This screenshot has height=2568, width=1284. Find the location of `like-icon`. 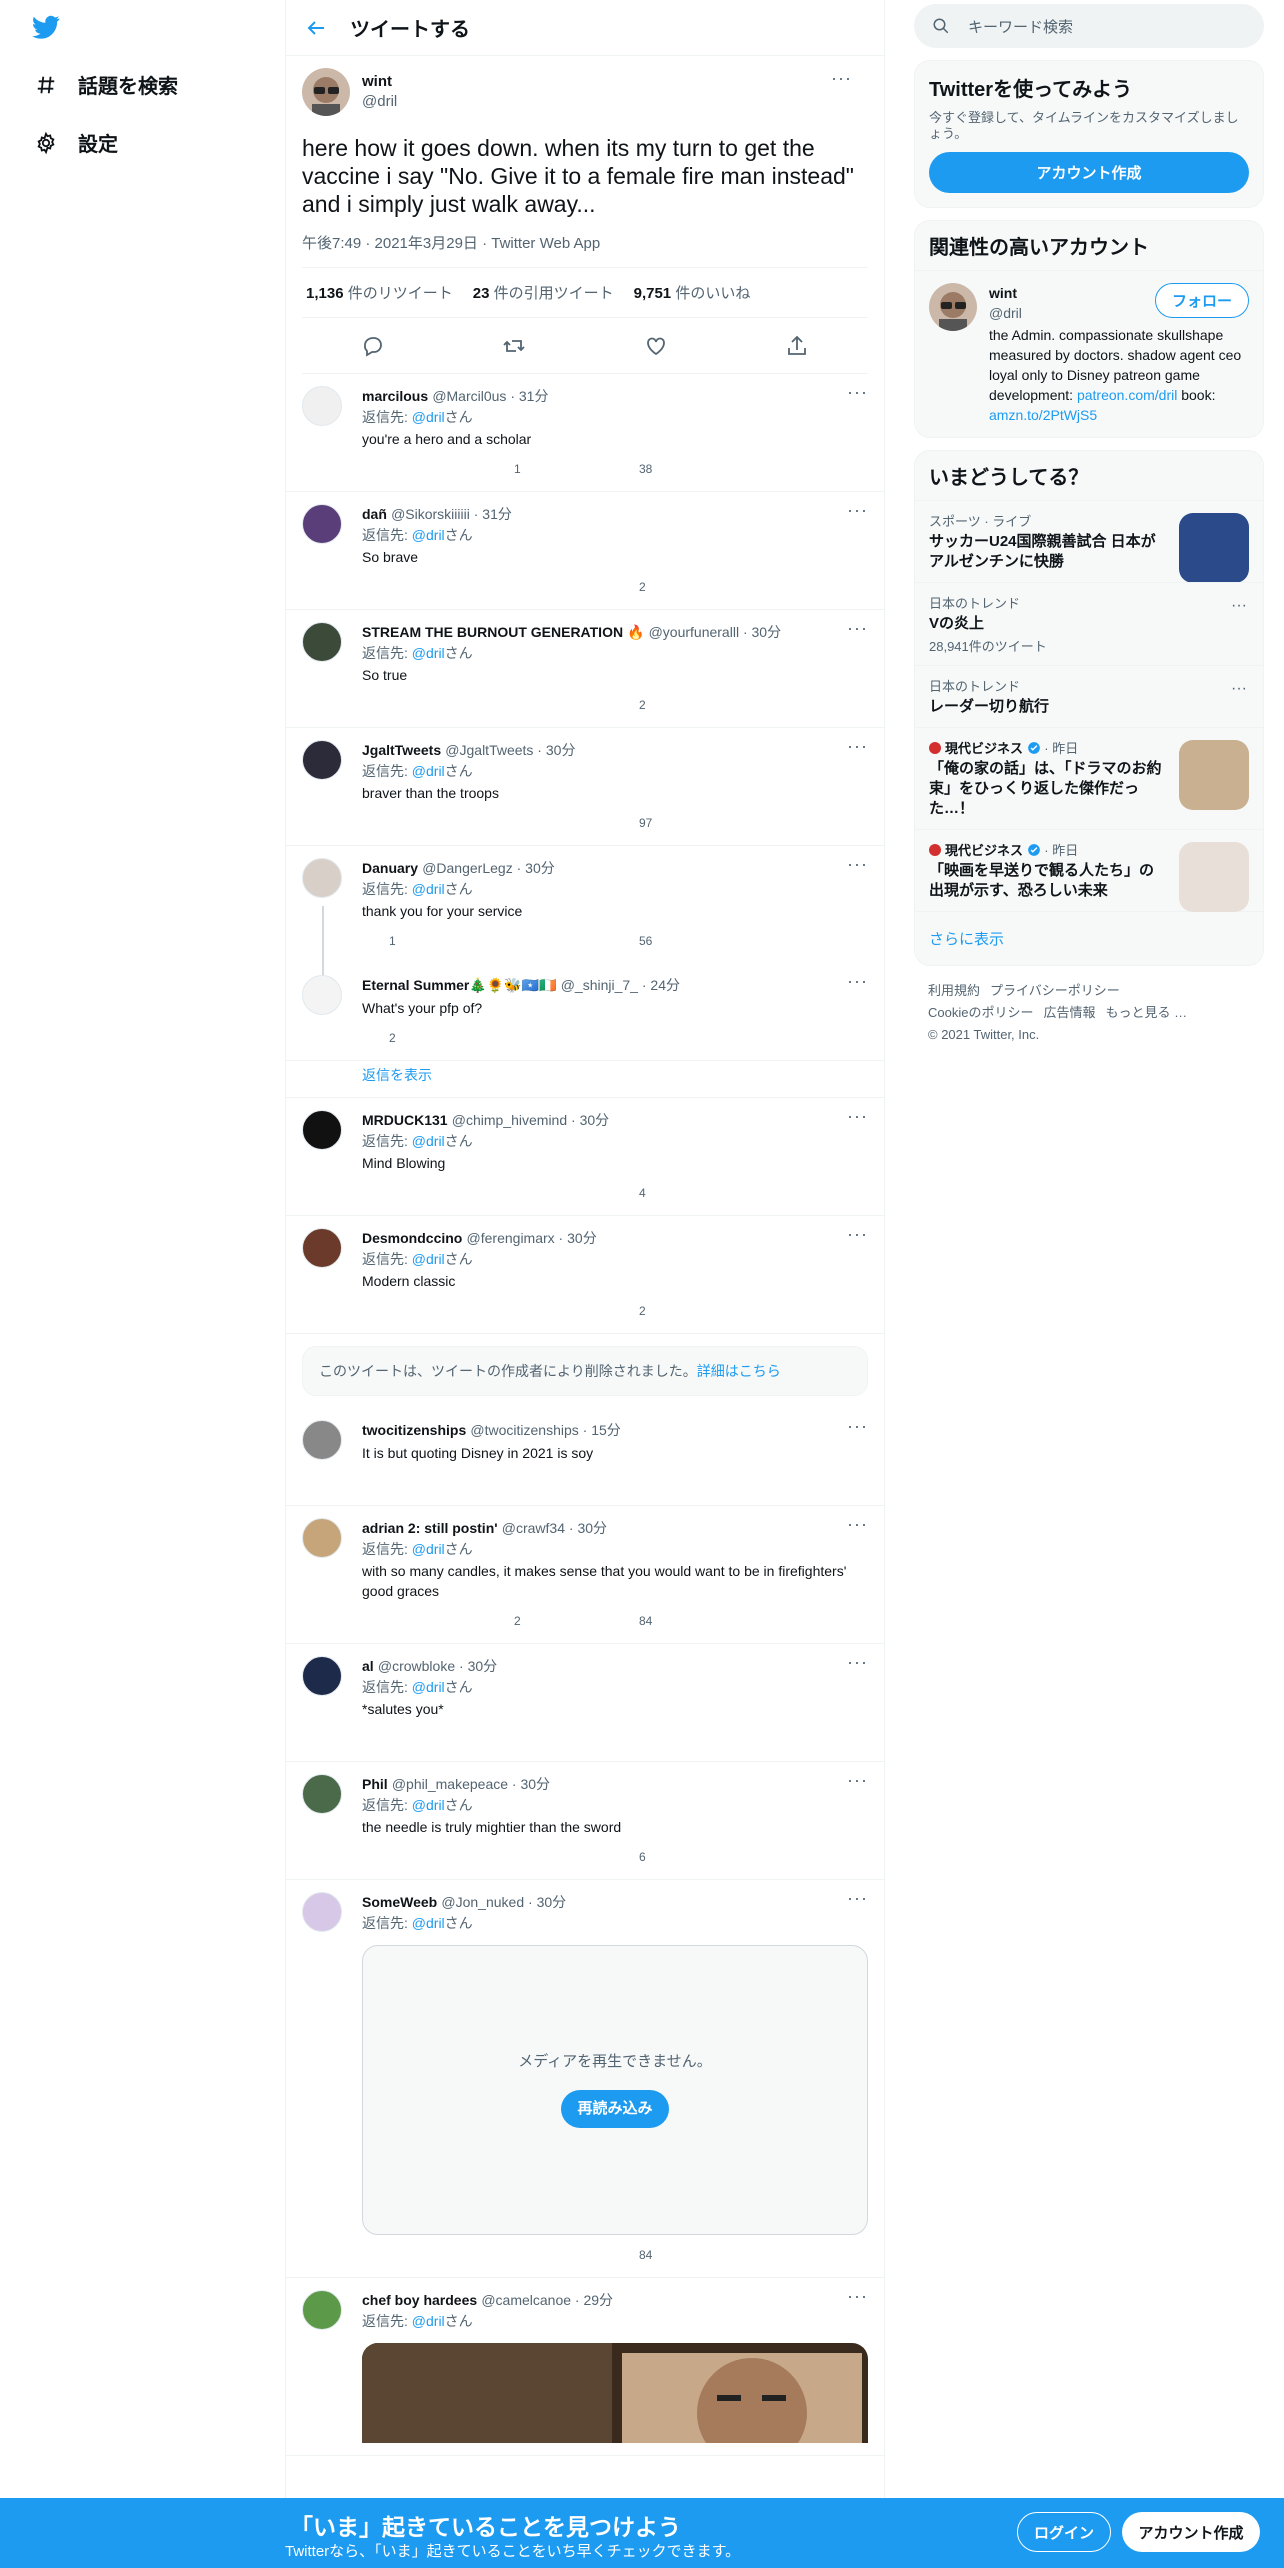

like-icon is located at coordinates (656, 346).